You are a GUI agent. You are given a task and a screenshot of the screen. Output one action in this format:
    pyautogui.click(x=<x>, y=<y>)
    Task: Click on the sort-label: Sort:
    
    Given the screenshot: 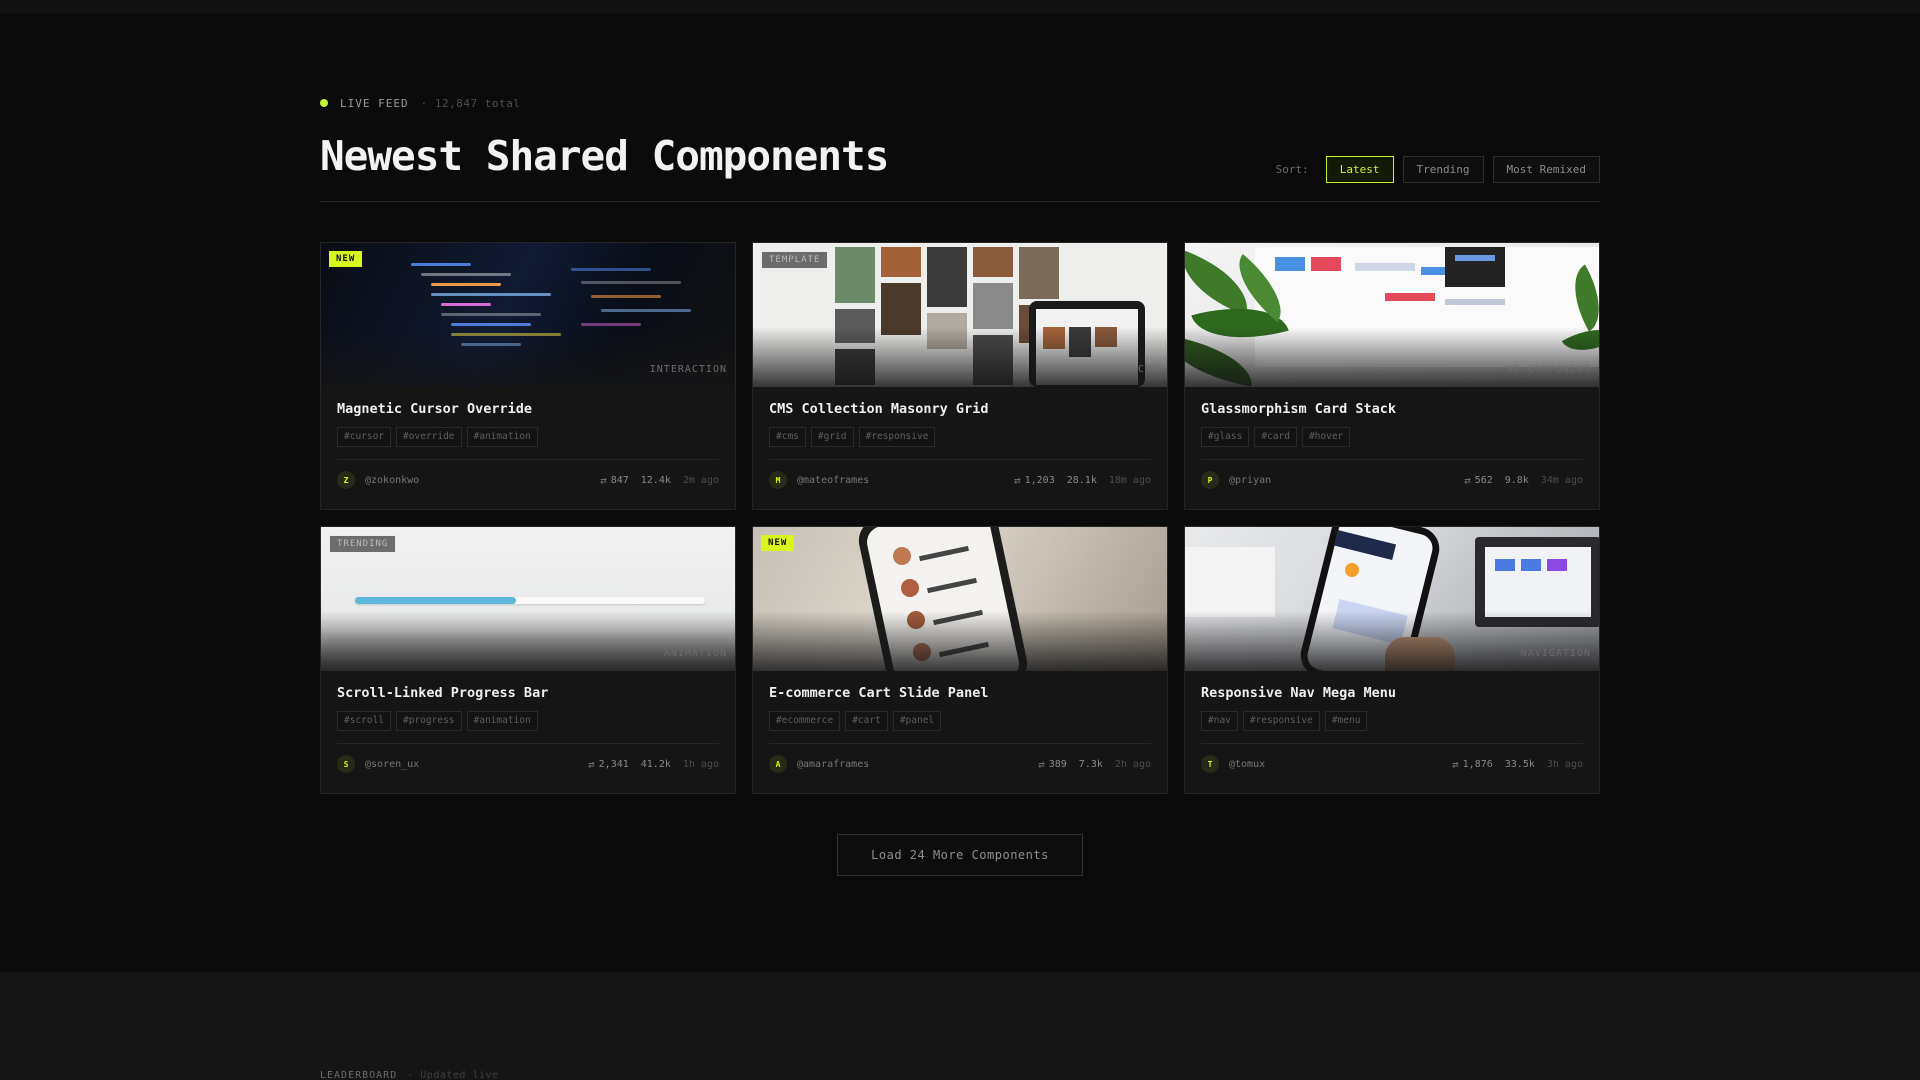 What is the action you would take?
    pyautogui.click(x=1292, y=169)
    